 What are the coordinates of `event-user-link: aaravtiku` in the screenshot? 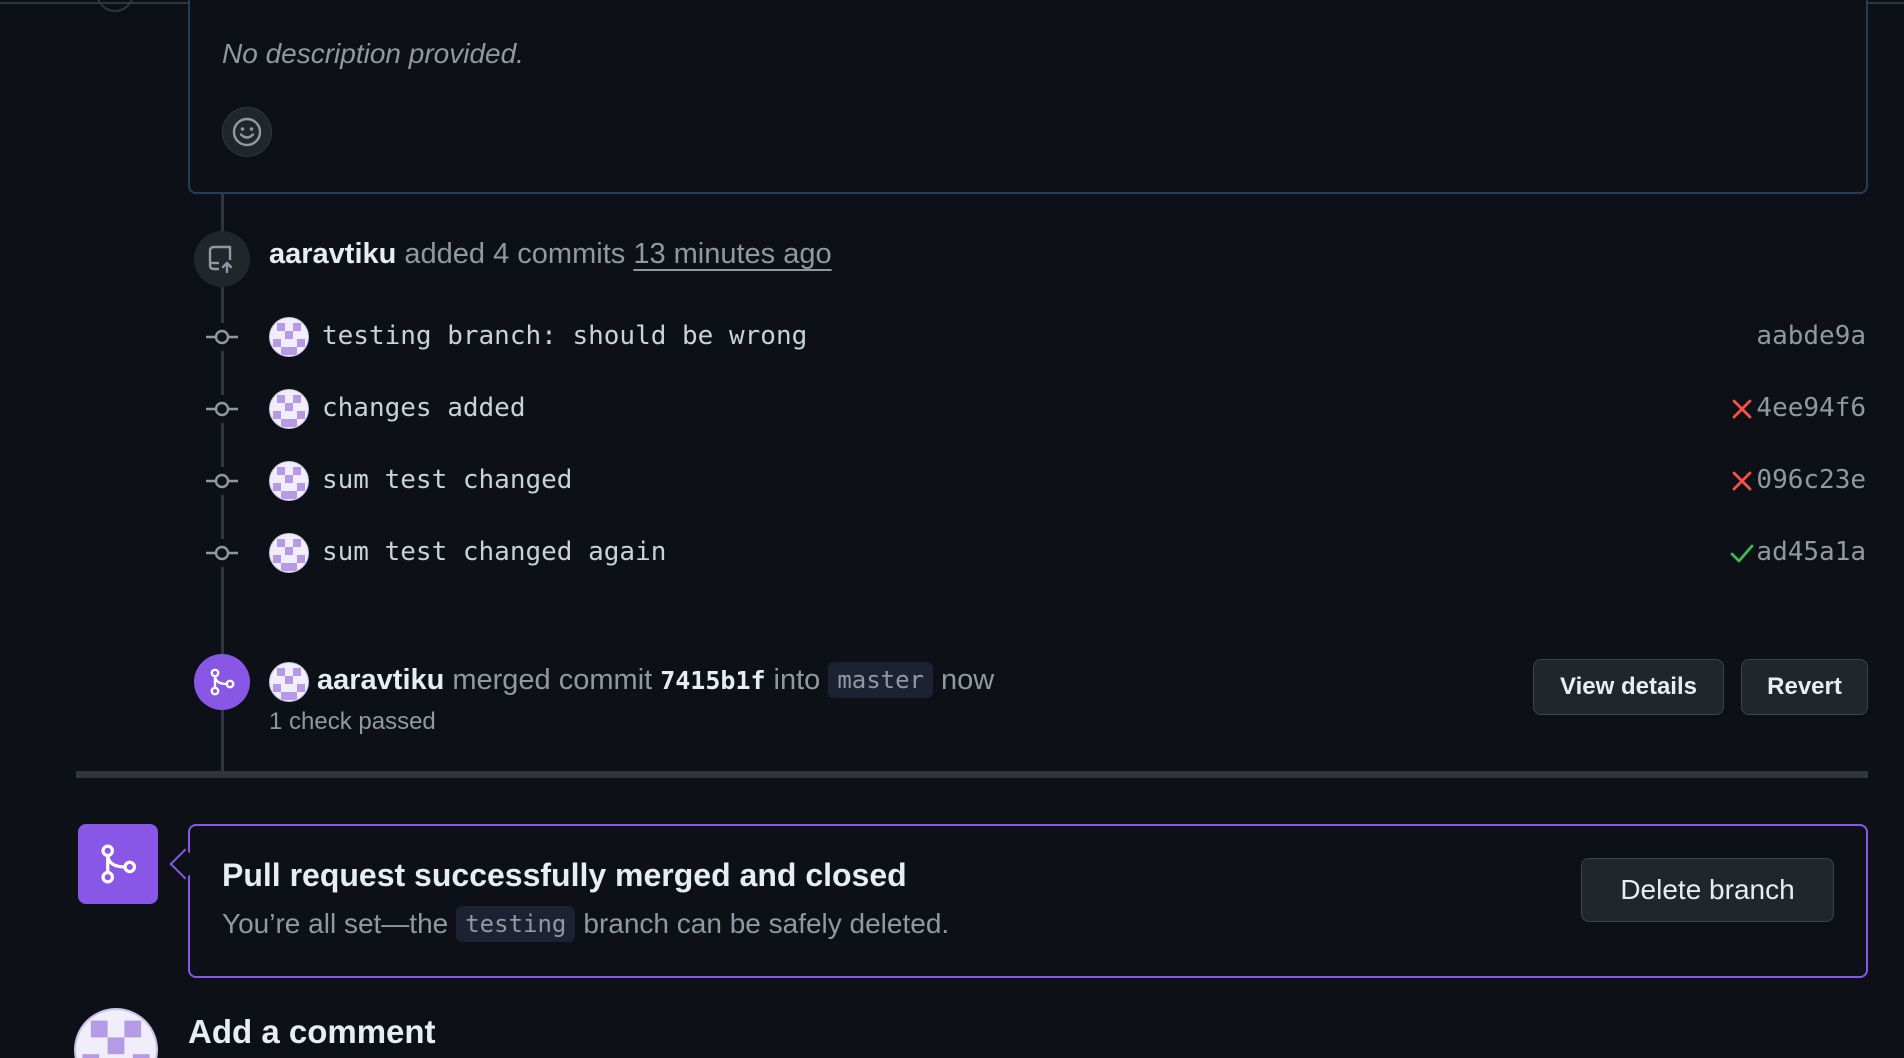 It's located at (332, 254).